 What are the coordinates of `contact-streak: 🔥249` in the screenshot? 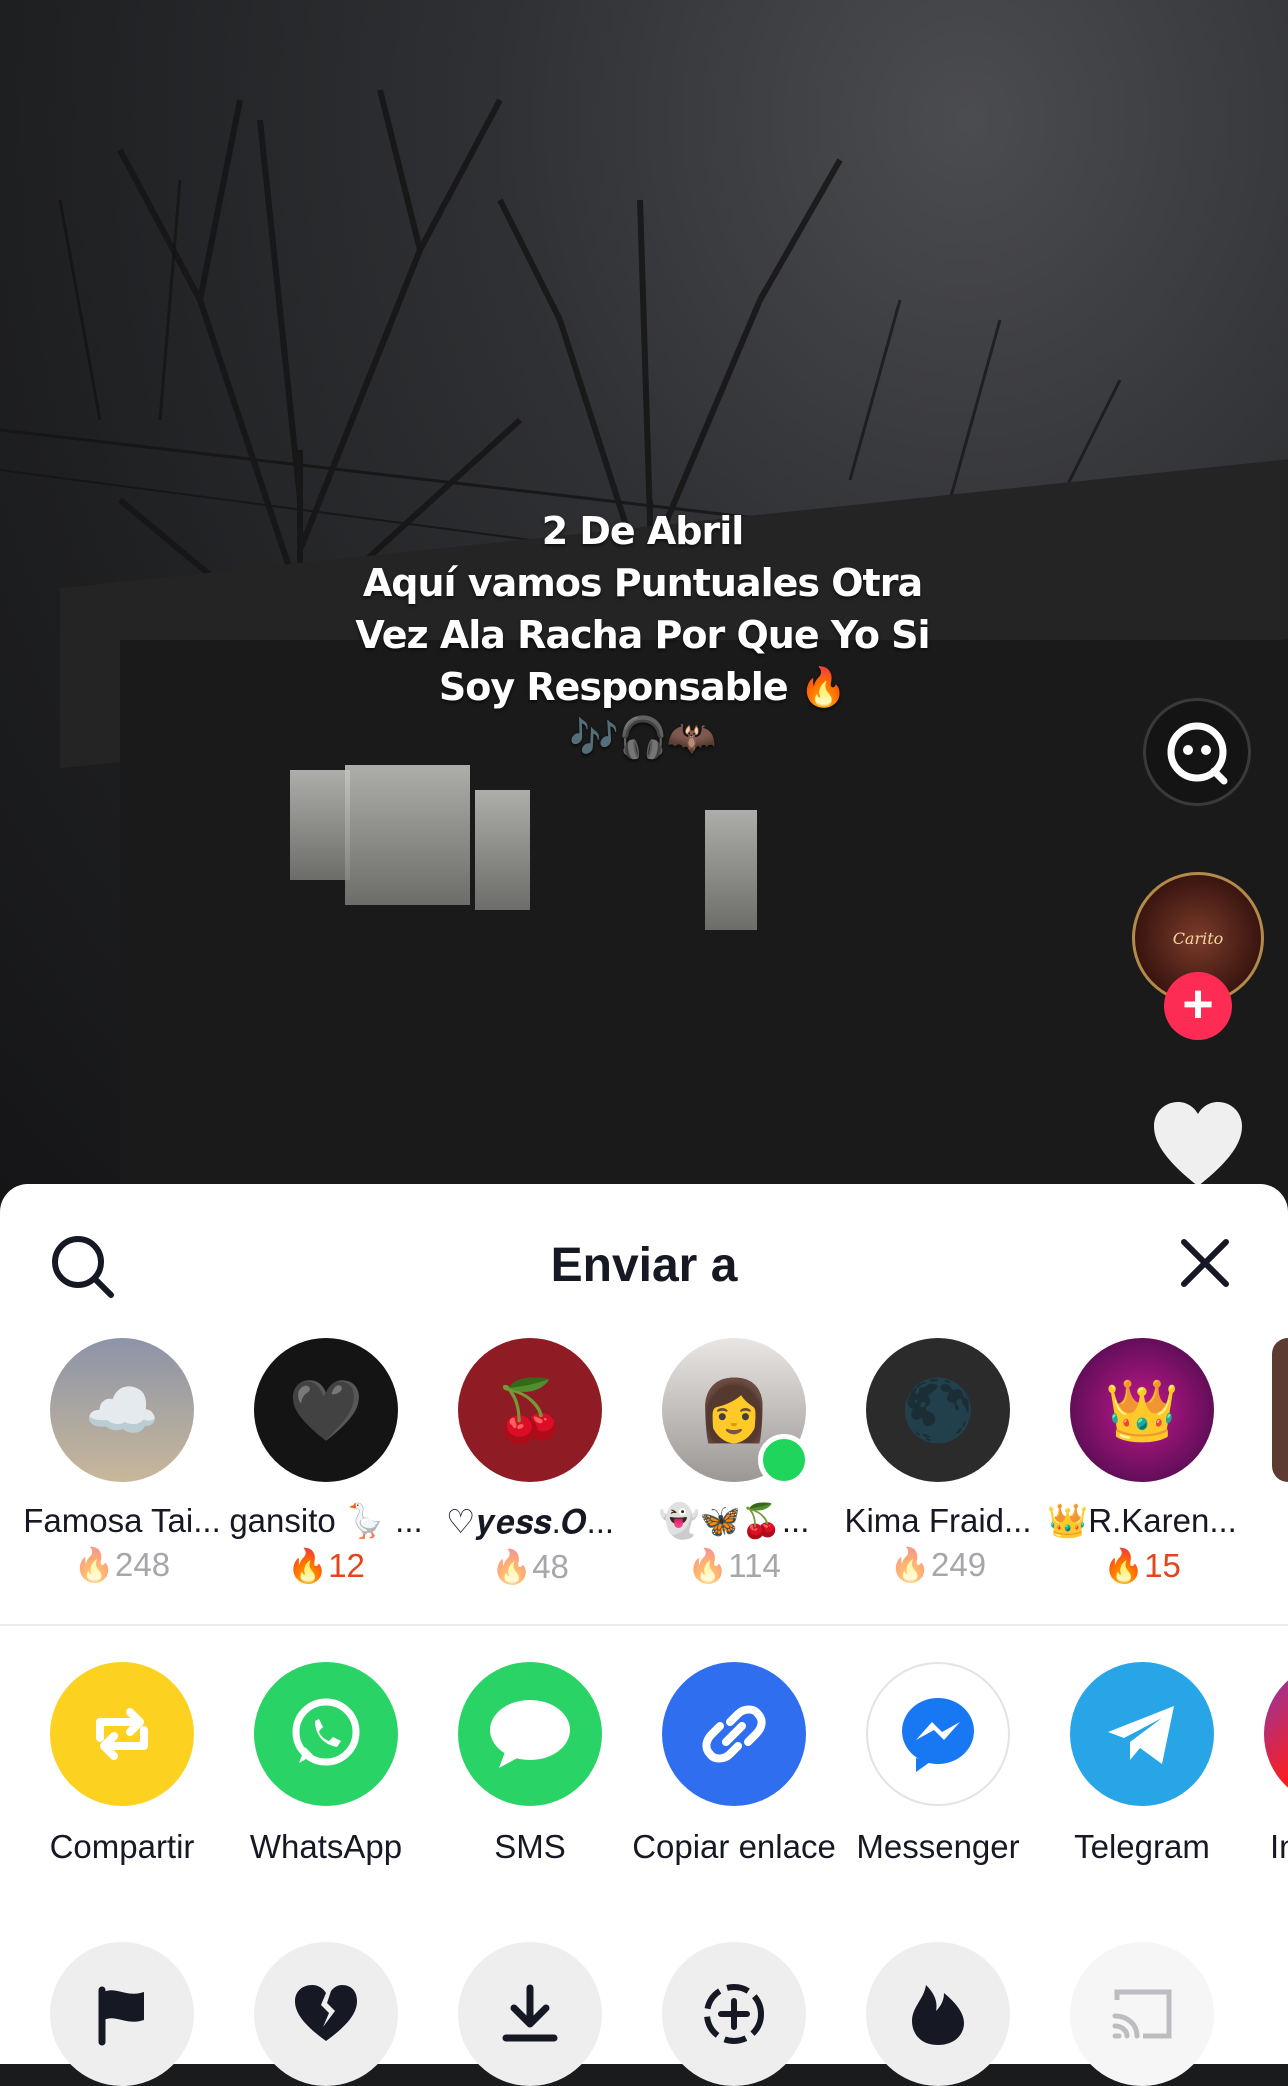 It's located at (938, 1564).